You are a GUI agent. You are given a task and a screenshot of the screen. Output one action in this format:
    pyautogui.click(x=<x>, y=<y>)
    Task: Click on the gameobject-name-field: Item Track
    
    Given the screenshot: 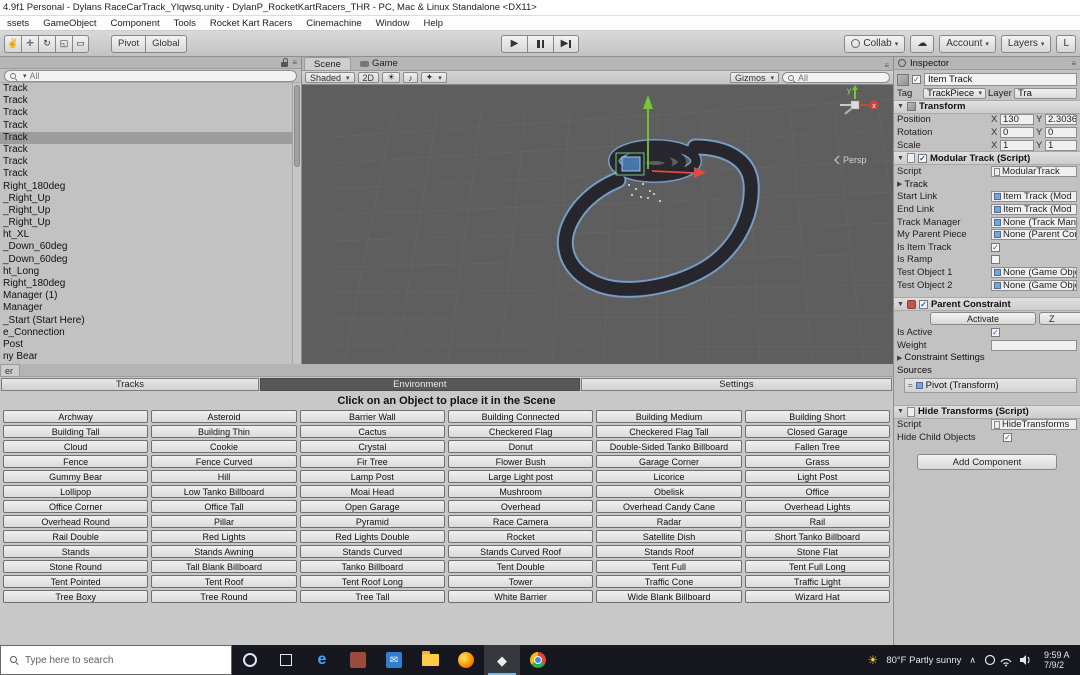 What is the action you would take?
    pyautogui.click(x=1000, y=79)
    